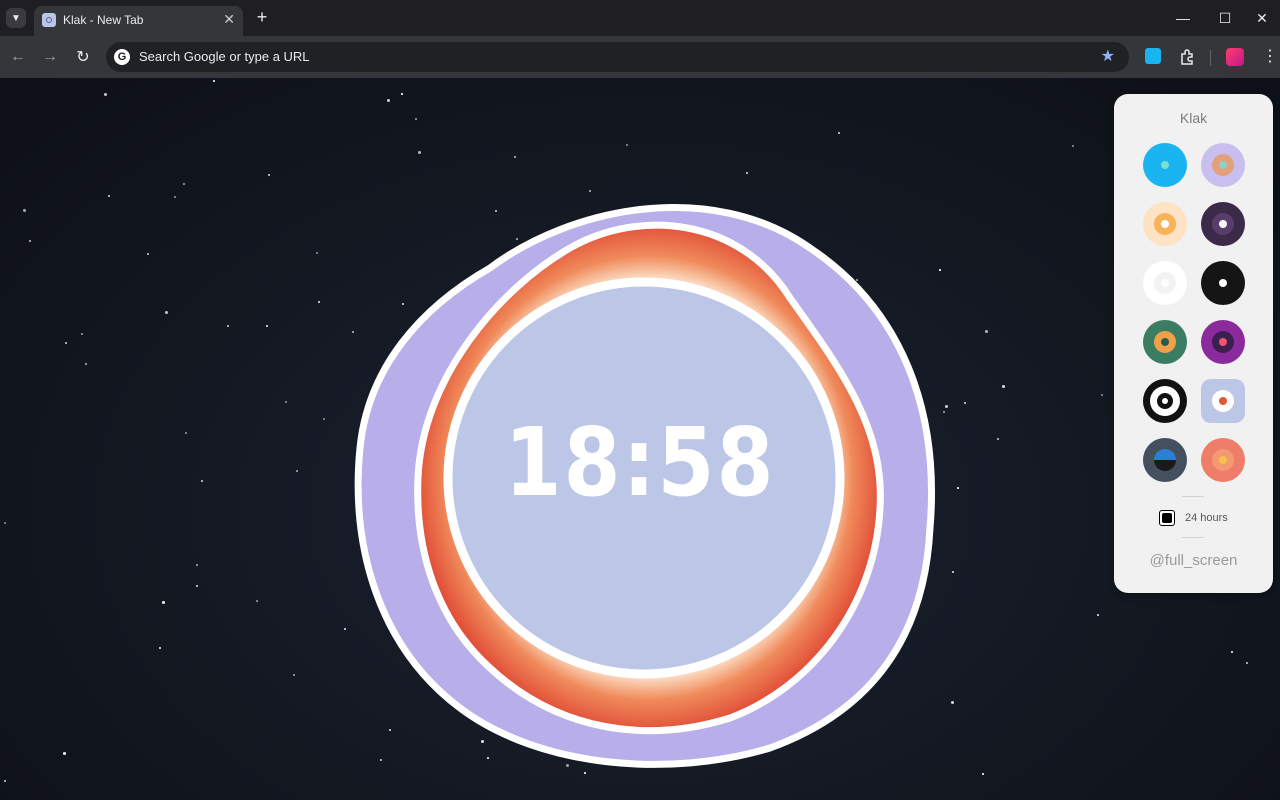 This screenshot has width=1280, height=800. I want to click on theme-peach-swatch, so click(1165, 224).